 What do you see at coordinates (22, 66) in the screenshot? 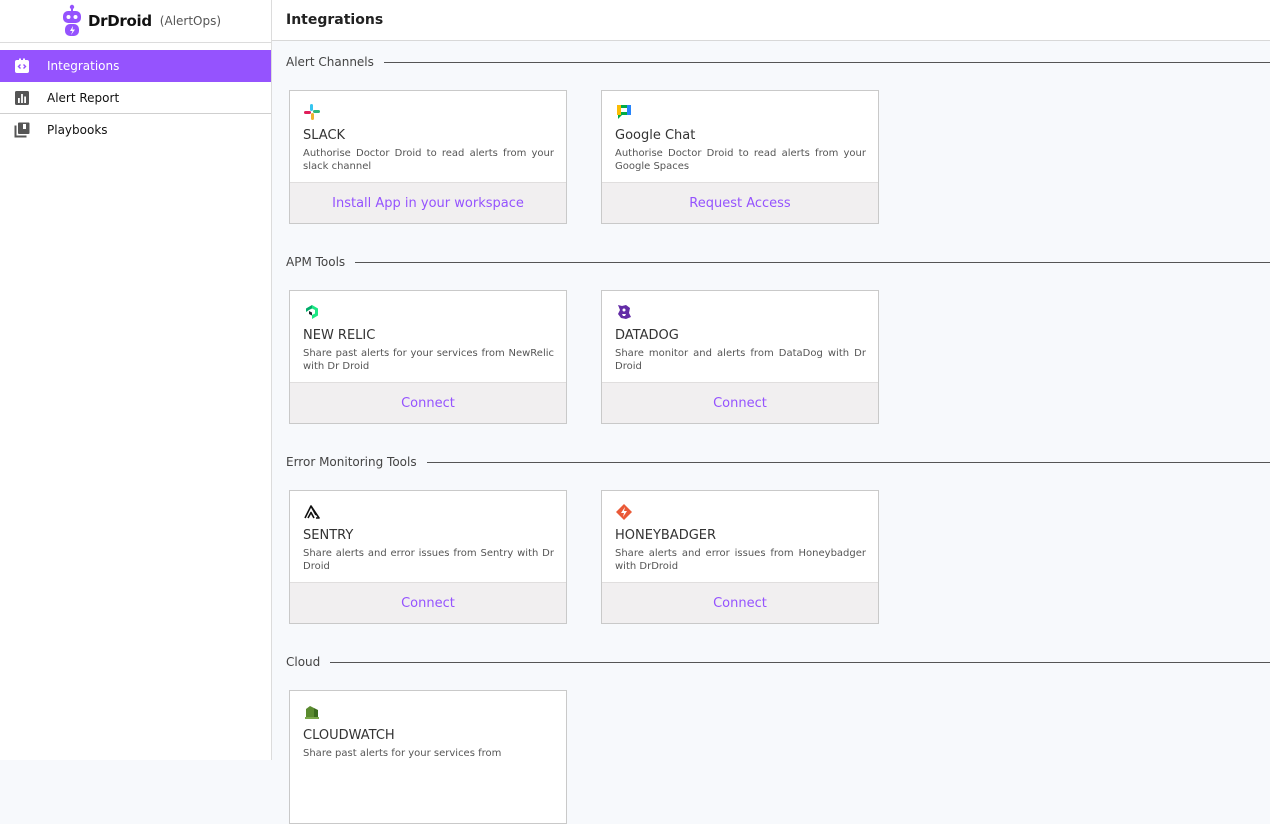
I see `integrations-icon` at bounding box center [22, 66].